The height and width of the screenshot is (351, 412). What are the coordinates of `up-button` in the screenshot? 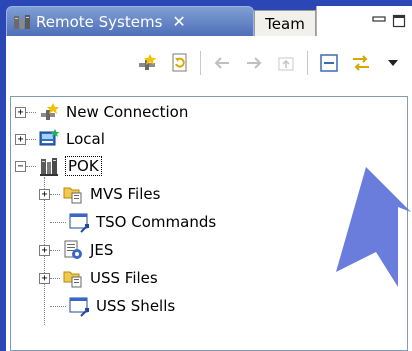 It's located at (286, 63).